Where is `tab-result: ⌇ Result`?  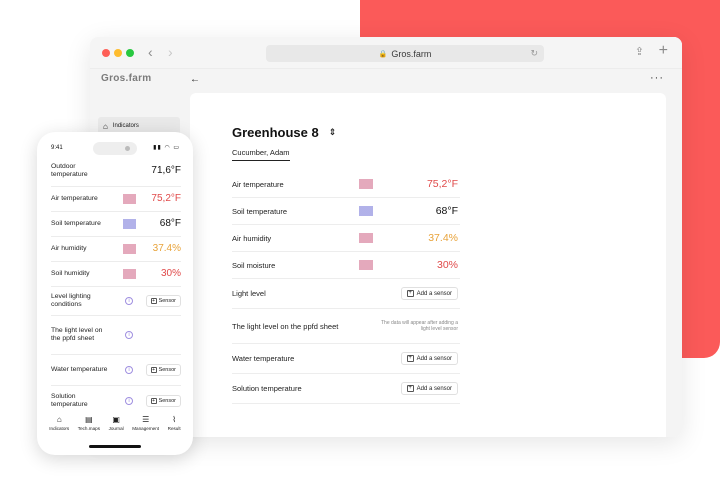
tab-result: ⌇ Result is located at coordinates (174, 427).